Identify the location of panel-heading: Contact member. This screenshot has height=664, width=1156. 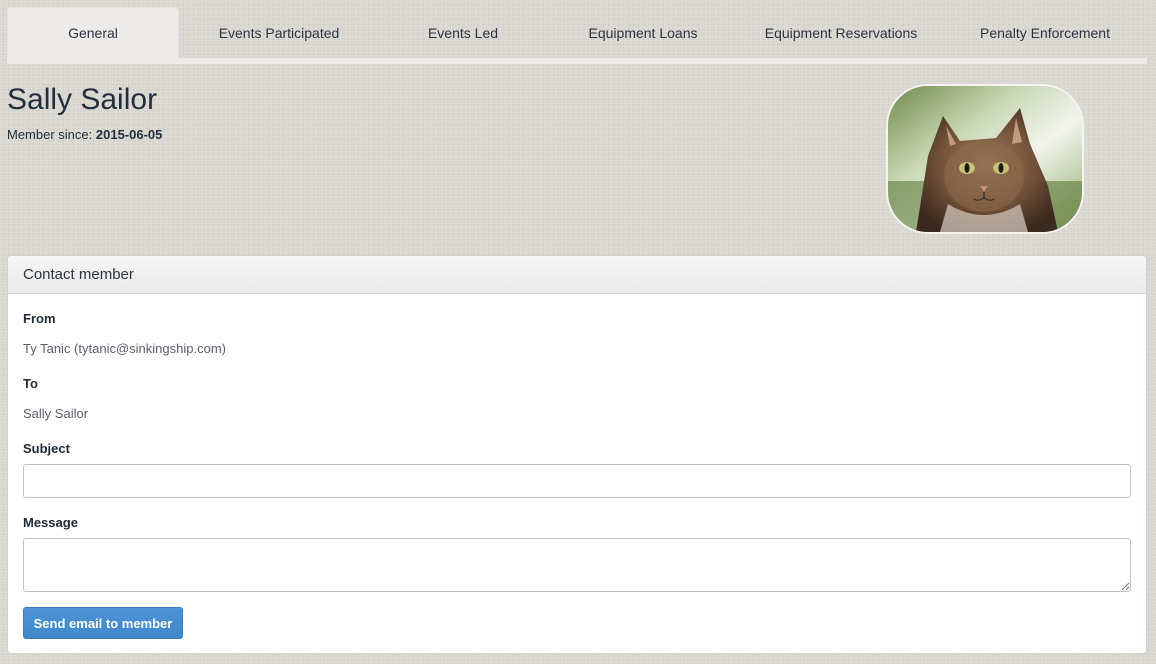
(577, 275).